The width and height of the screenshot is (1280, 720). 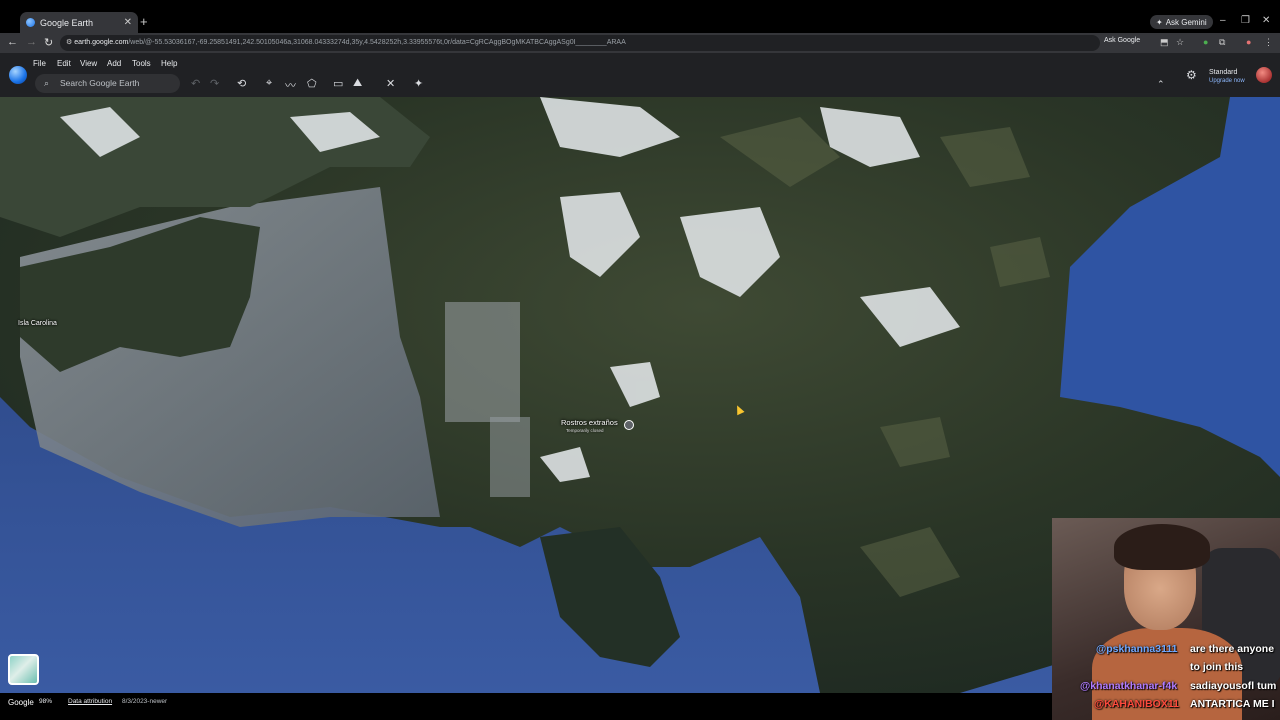 I want to click on google-earth-logo-icon, so click(x=18, y=75).